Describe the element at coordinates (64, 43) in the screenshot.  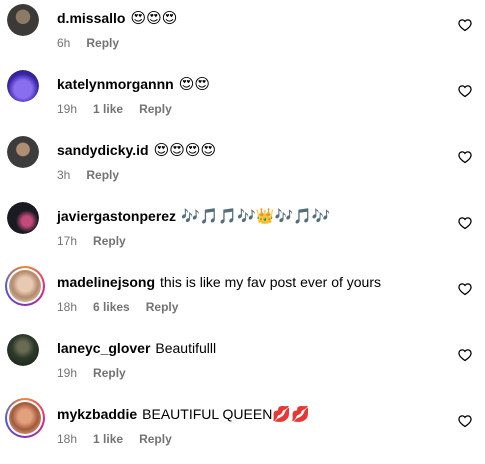
I see `comment-time: 6h` at that location.